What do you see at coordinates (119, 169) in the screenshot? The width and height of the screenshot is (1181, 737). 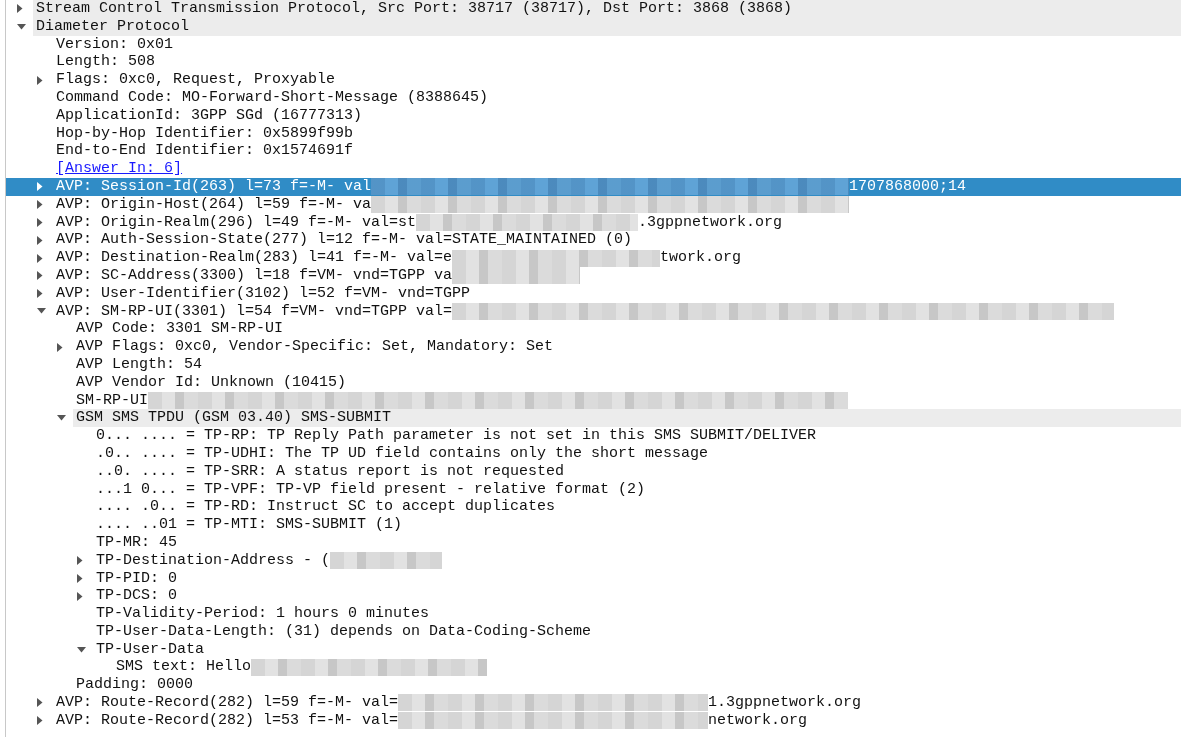 I see `answer-link: [Answer In: 6]` at bounding box center [119, 169].